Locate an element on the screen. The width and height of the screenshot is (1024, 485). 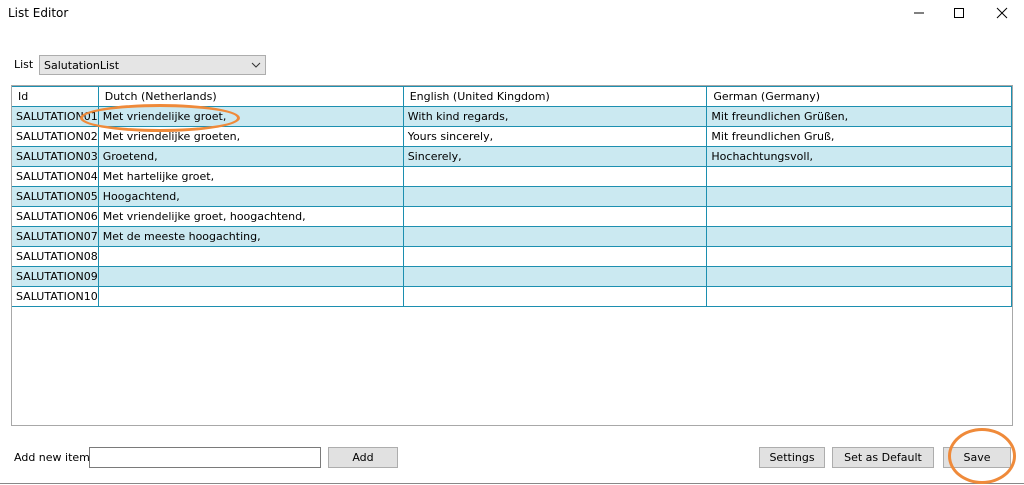
cell-id: SALUTATION08 is located at coordinates (55, 256).